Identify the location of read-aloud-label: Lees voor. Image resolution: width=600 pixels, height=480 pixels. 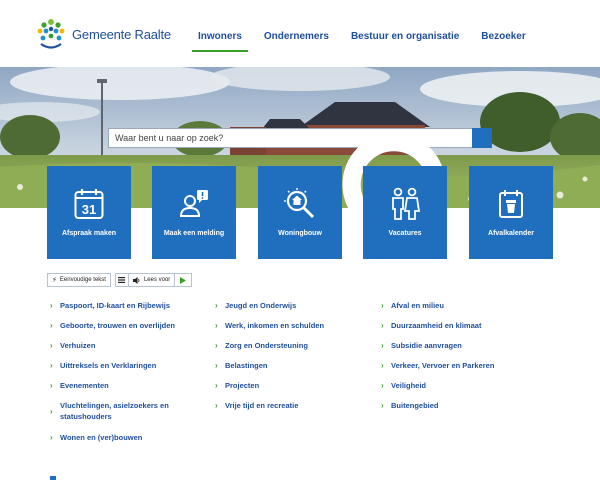
(157, 280).